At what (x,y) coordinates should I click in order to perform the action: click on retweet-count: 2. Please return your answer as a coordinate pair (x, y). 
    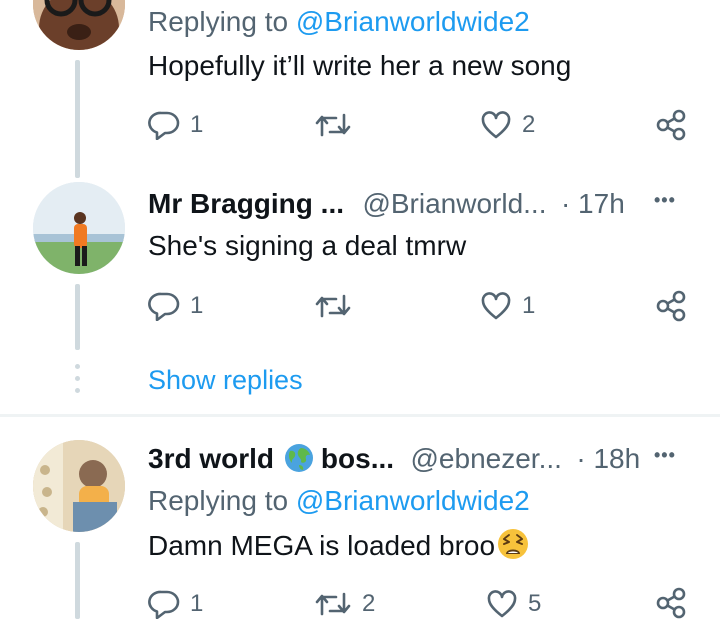
    Looking at the image, I should click on (369, 603).